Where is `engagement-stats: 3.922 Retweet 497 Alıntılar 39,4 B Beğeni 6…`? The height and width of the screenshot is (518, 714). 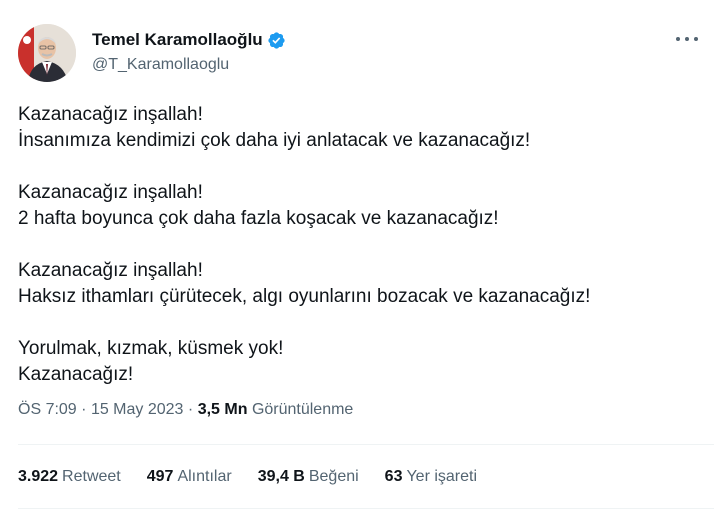 engagement-stats: 3.922 Retweet 497 Alıntılar 39,4 B Beğeni 6… is located at coordinates (260, 477).